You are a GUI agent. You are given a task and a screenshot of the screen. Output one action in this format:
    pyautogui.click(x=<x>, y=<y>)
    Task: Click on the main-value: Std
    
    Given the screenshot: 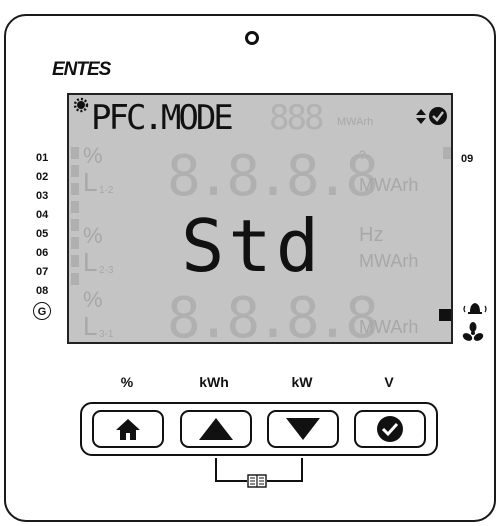 What is the action you would take?
    pyautogui.click(x=252, y=246)
    